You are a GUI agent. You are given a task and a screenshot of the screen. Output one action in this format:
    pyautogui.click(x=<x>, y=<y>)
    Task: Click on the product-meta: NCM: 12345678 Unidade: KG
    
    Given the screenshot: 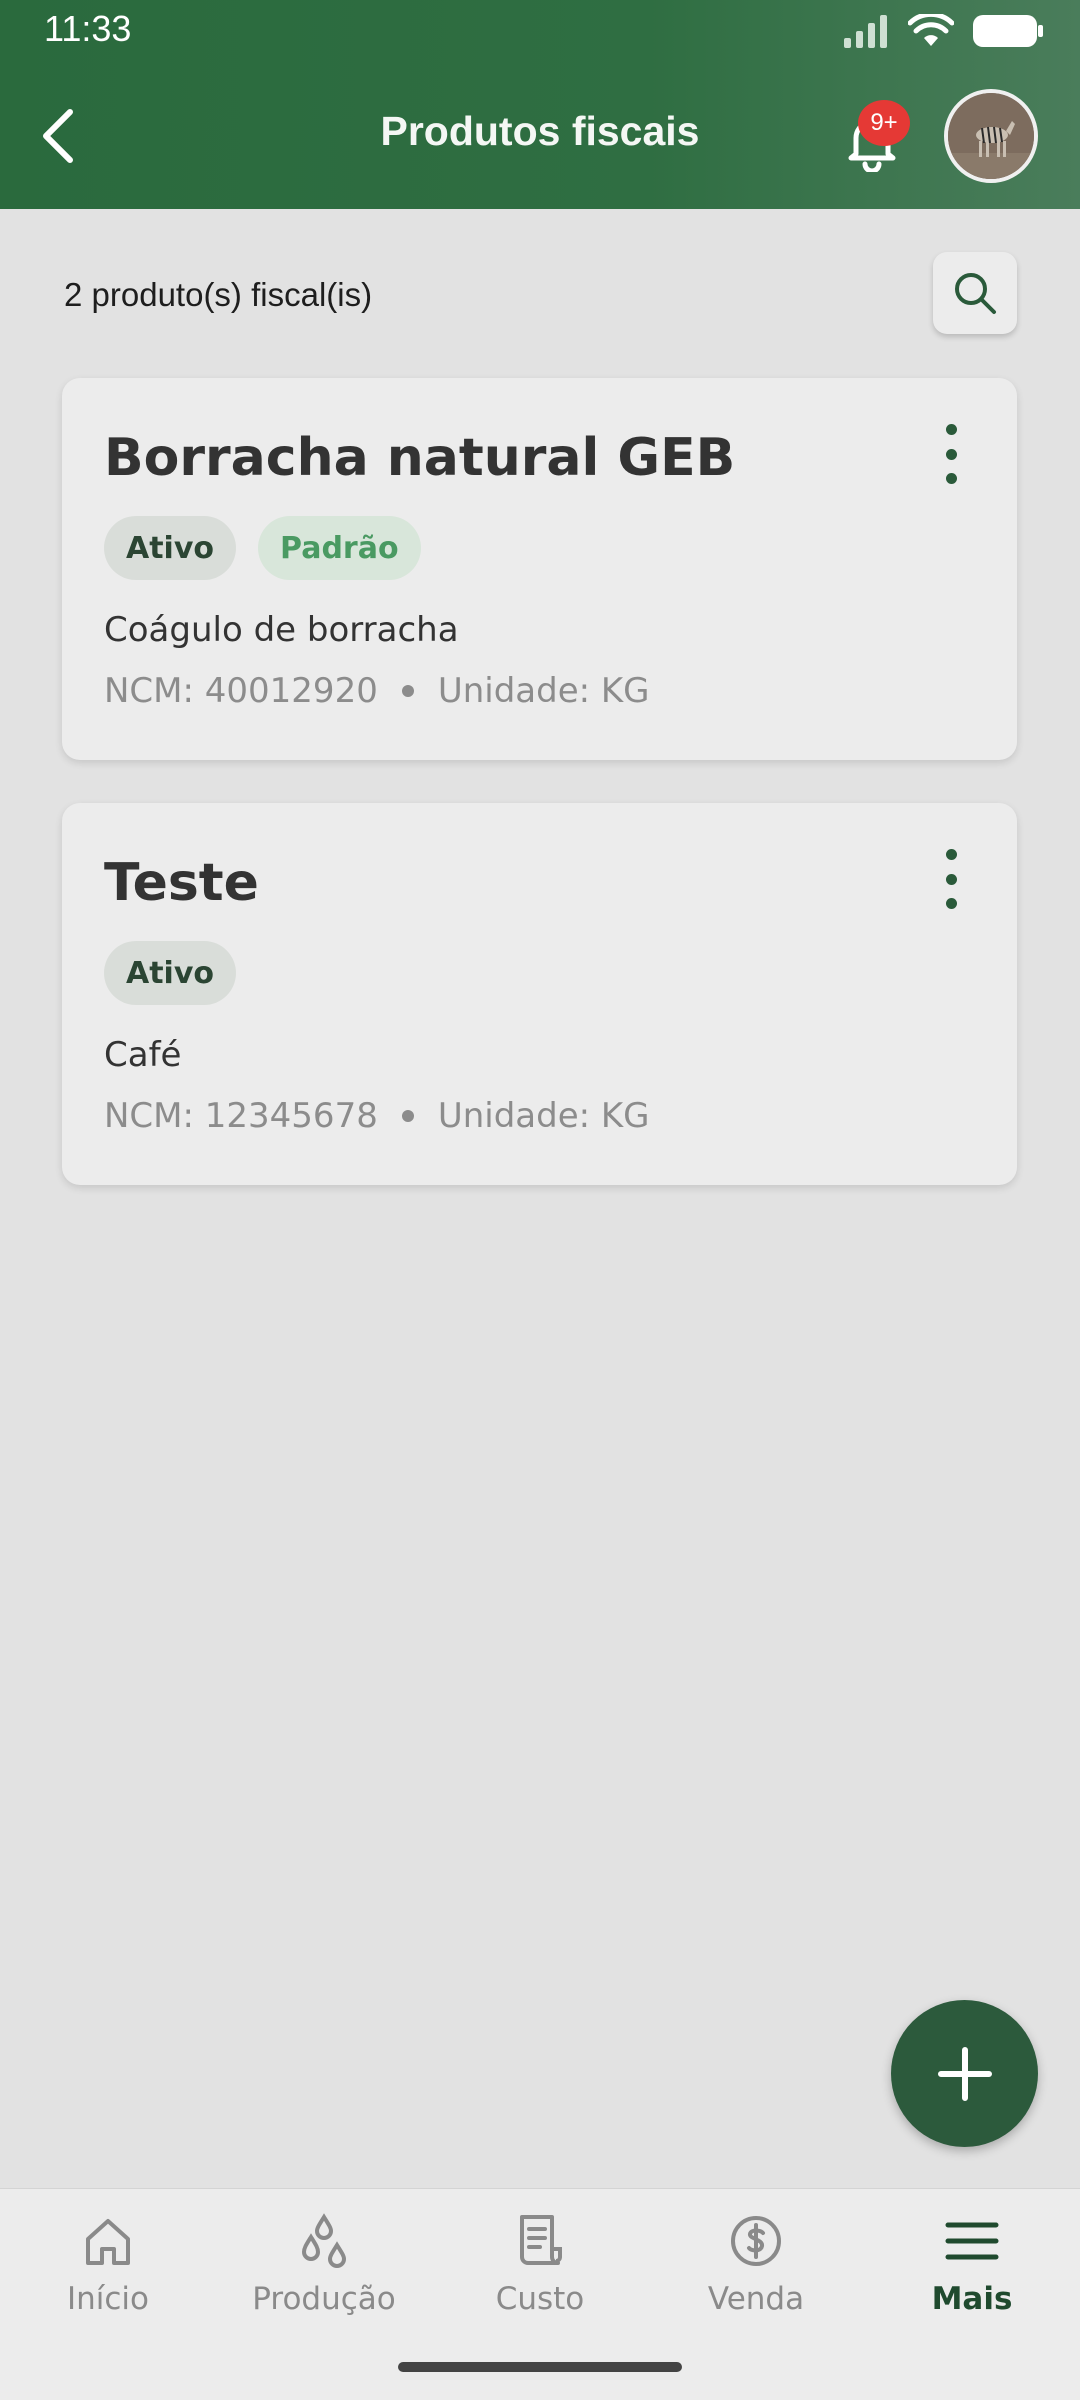 What is the action you would take?
    pyautogui.click(x=377, y=1116)
    